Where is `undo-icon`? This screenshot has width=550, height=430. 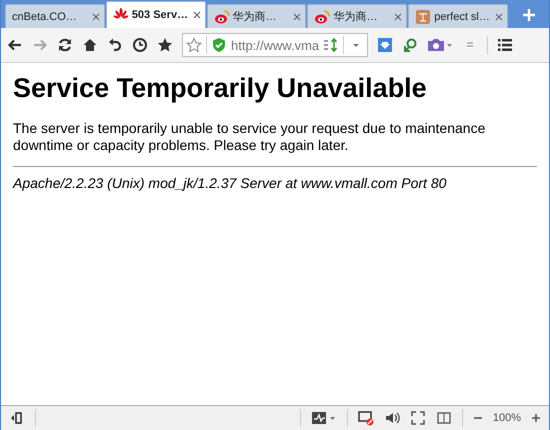
undo-icon is located at coordinates (115, 45).